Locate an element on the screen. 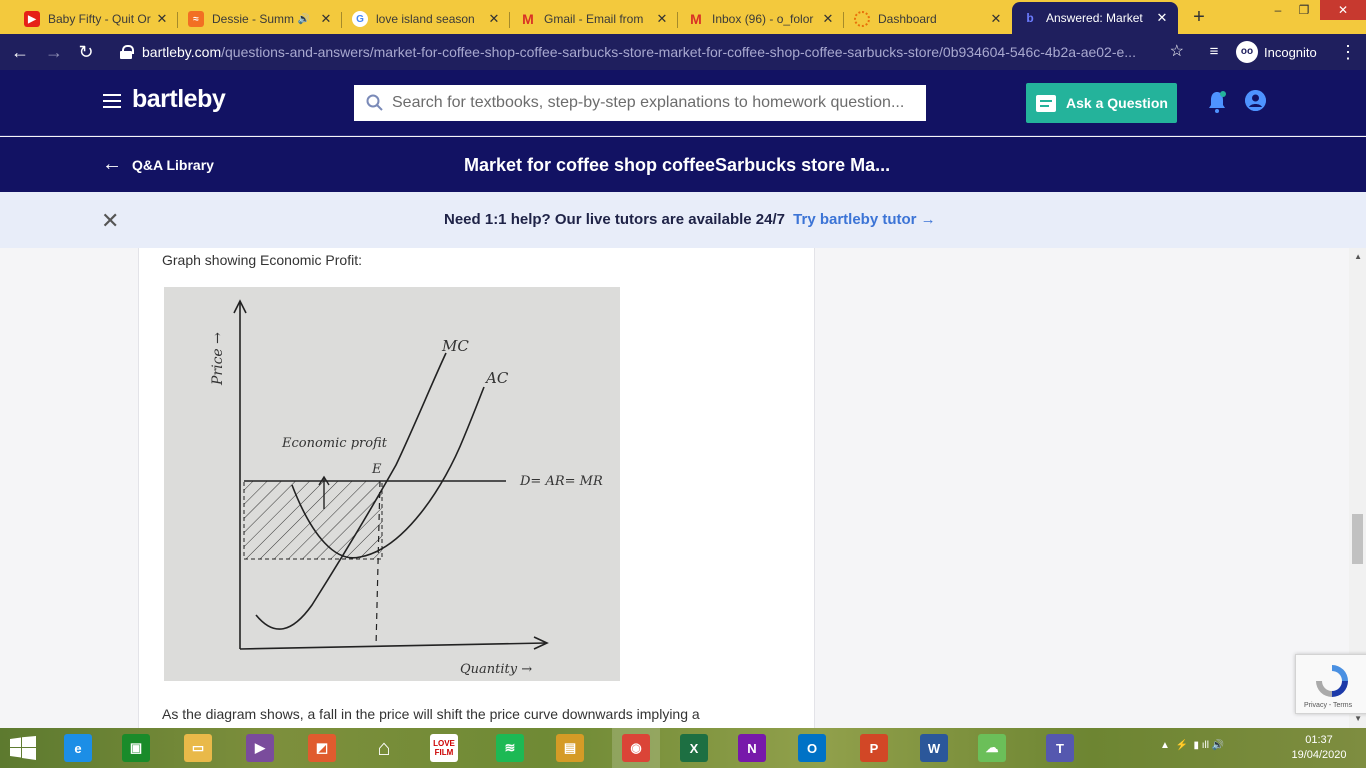 The image size is (1366, 768). cloud-icon: ☁ is located at coordinates (992, 748).